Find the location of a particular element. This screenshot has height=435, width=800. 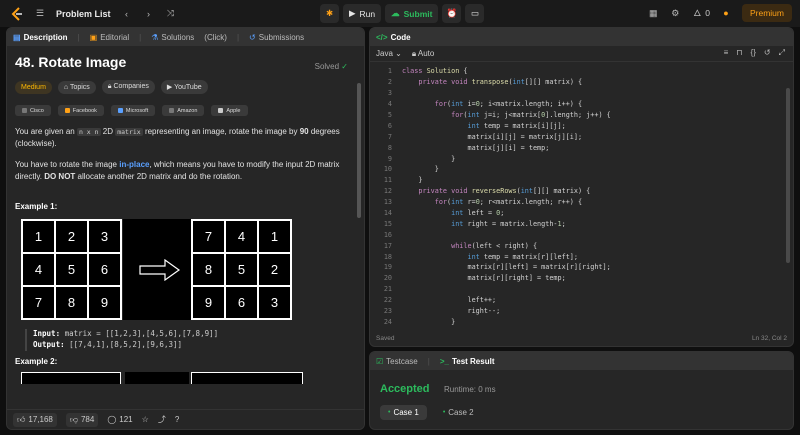

matrix-cell: 6 is located at coordinates (241, 303).